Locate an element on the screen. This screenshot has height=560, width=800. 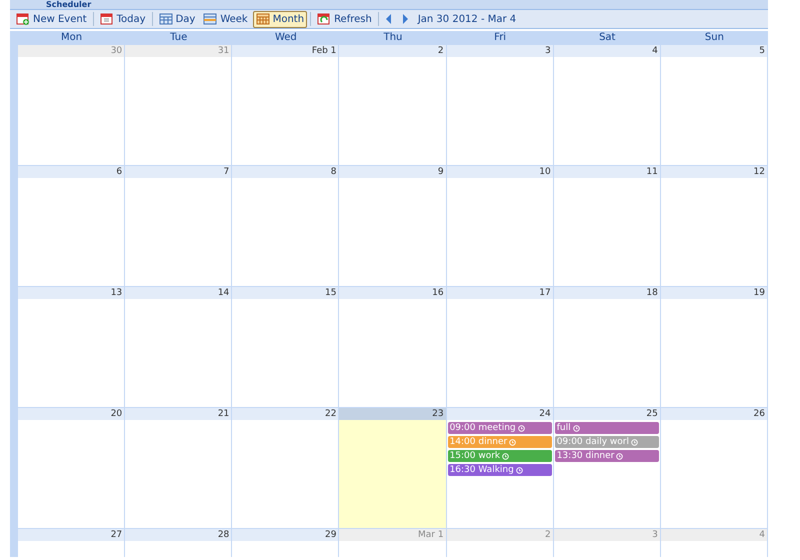
day-cell: 9 is located at coordinates (393, 225).